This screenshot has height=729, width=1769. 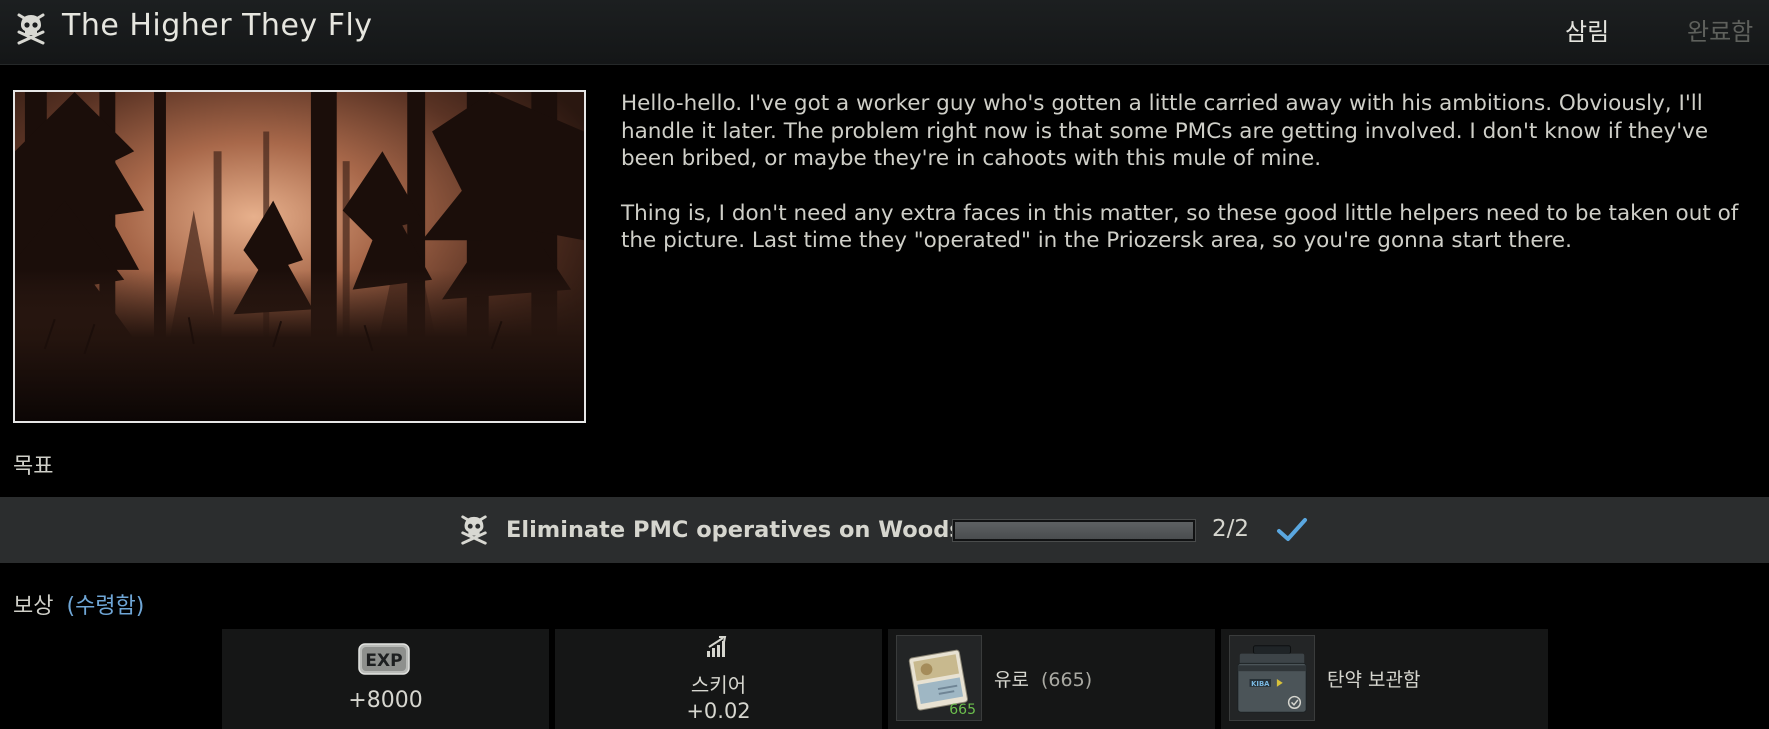 I want to click on reward-standing-value: +0.02, so click(x=718, y=711).